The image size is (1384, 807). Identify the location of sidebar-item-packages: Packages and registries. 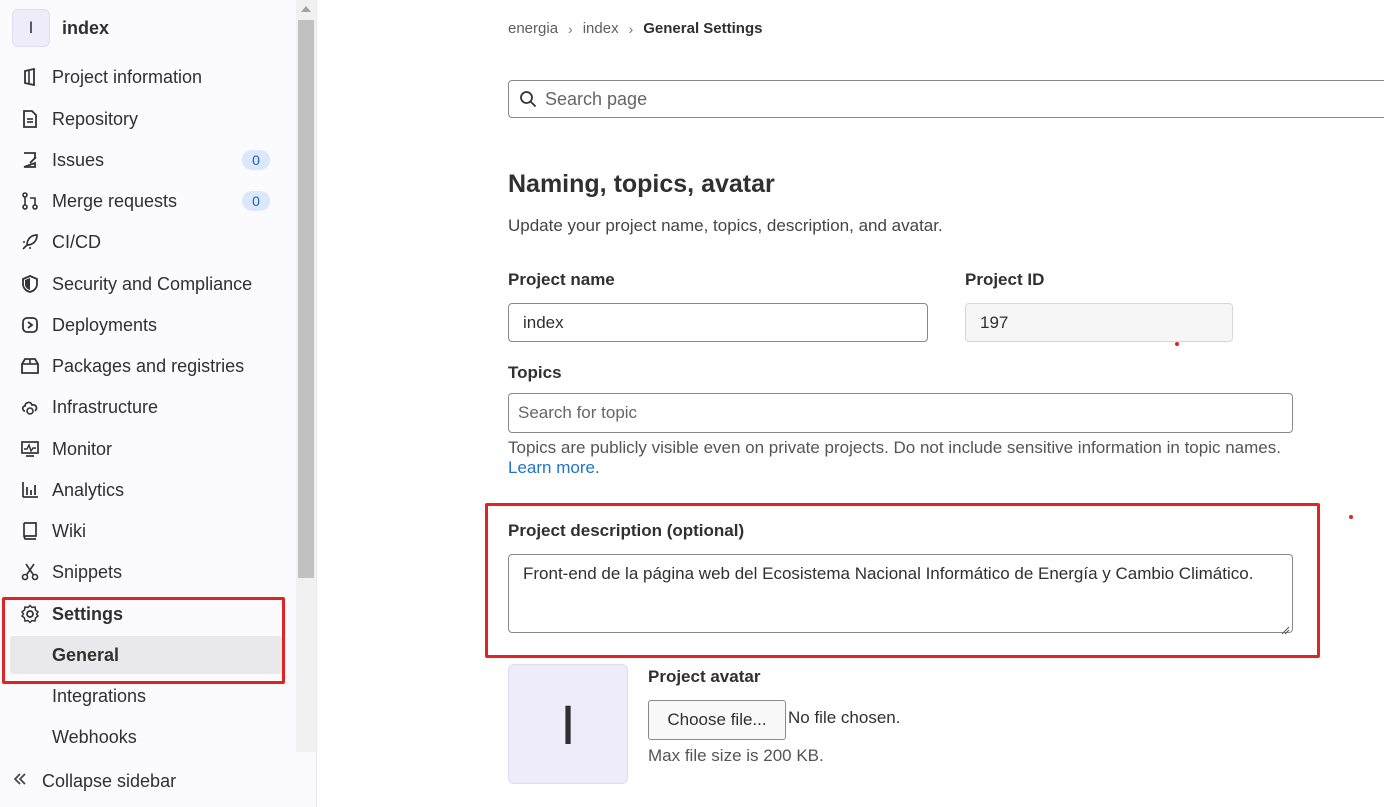
(146, 366).